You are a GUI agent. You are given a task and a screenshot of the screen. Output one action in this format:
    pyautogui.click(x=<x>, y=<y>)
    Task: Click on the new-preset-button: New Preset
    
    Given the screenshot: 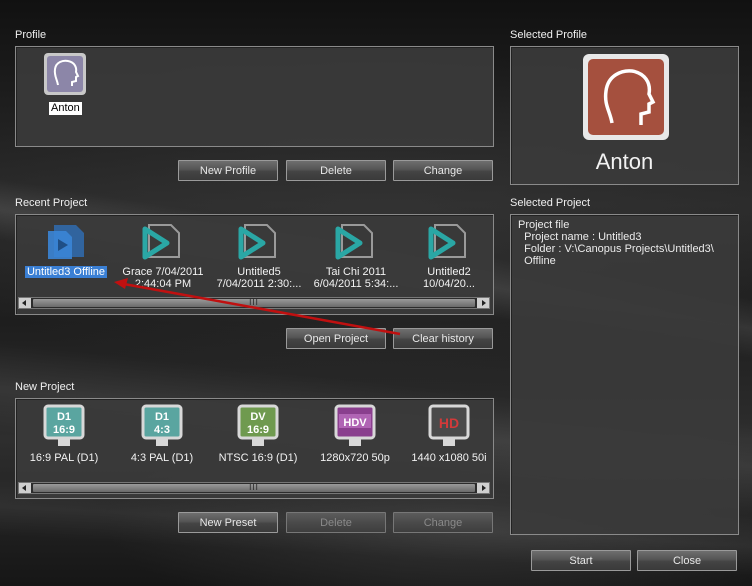 What is the action you would take?
    pyautogui.click(x=228, y=522)
    